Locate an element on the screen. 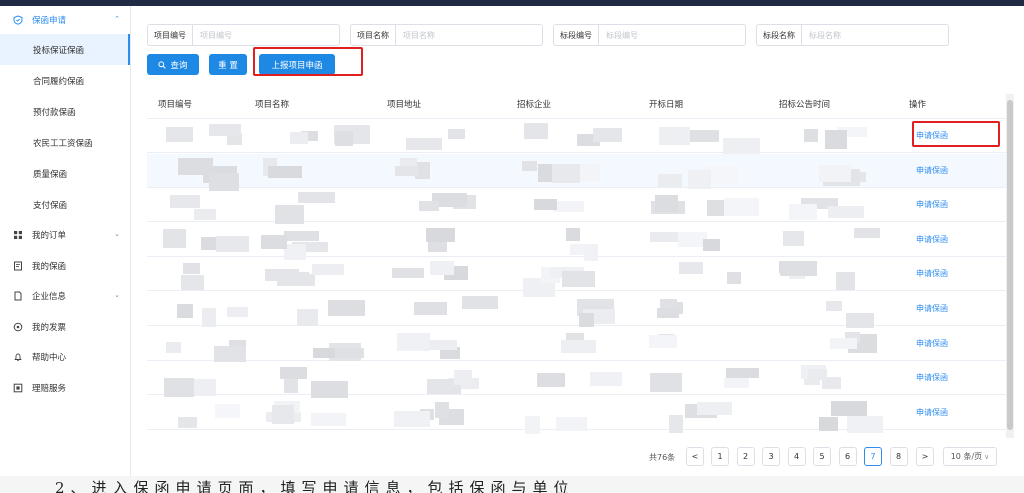 This screenshot has width=1024, height=493. sidebar-subitem: 农民工工资保函 is located at coordinates (65, 142).